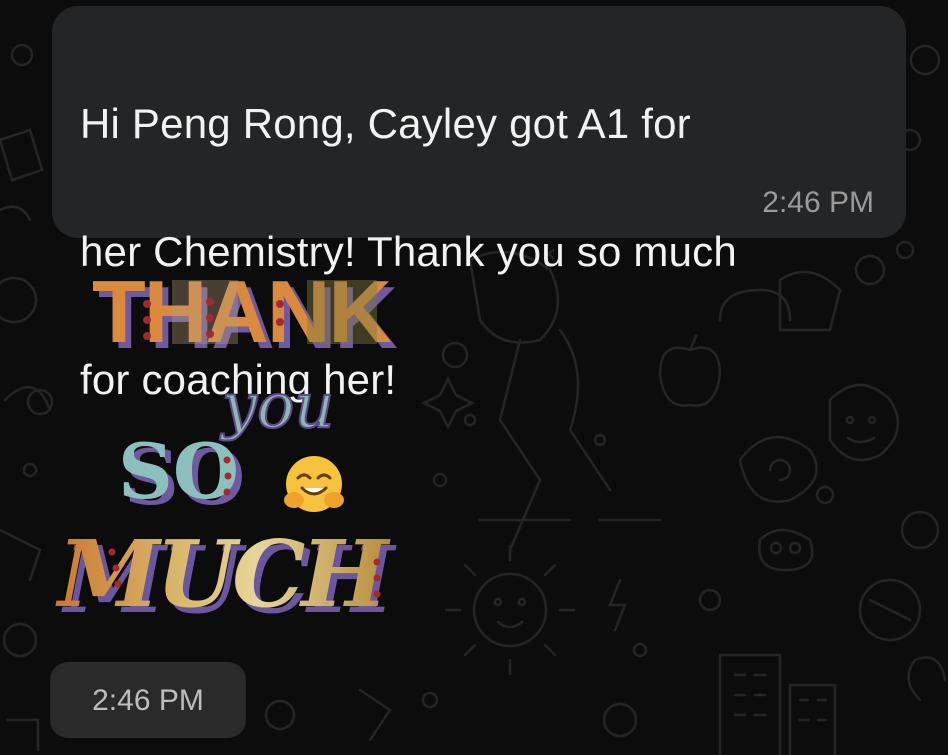 The height and width of the screenshot is (755, 948). I want to click on sticker-text-so: SO, so click(178, 471).